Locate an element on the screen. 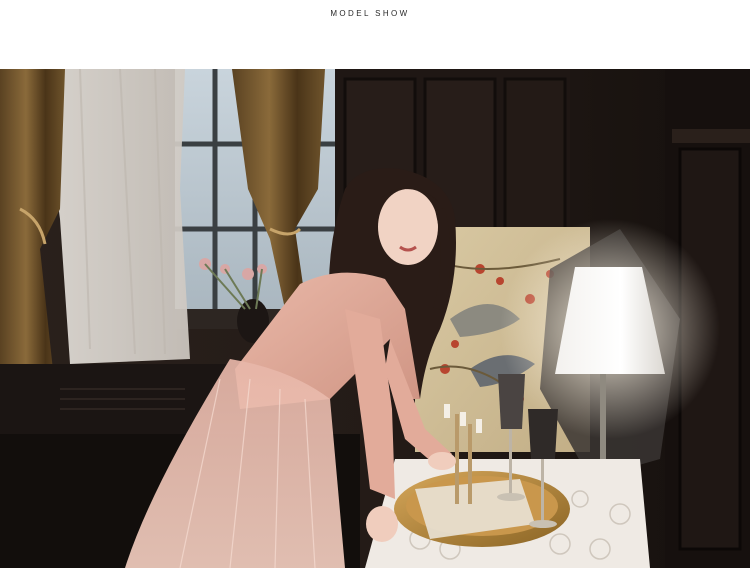 This screenshot has width=750, height=568. section-title: MODEL SHOW is located at coordinates (370, 13).